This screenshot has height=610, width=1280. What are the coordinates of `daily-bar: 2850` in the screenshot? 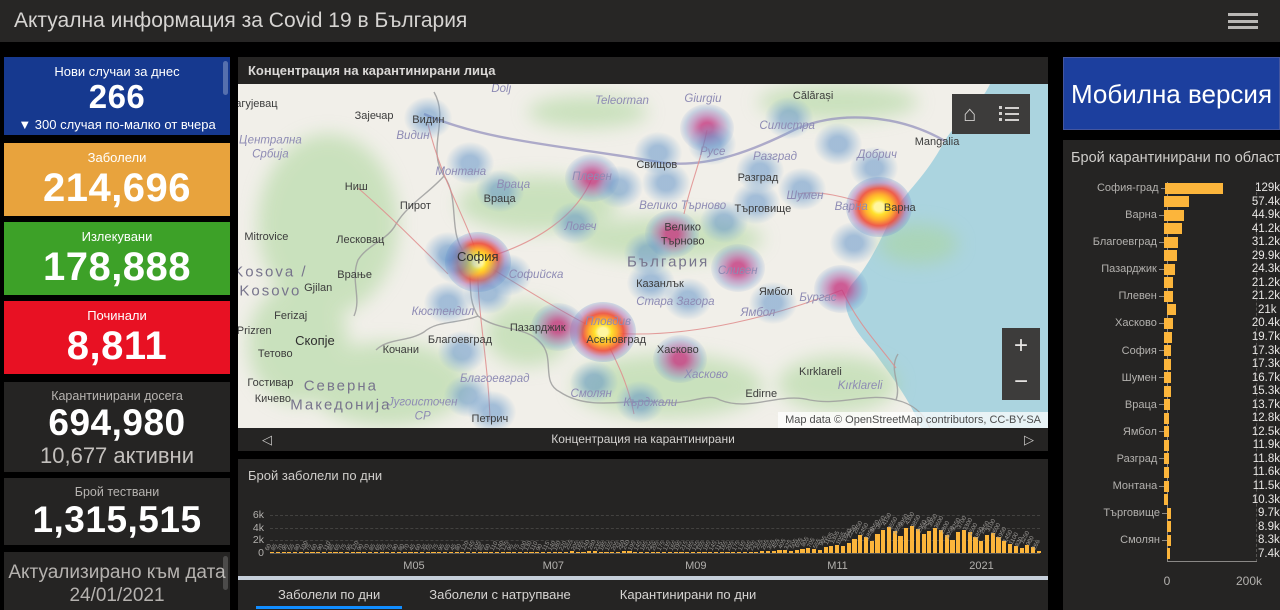 It's located at (858, 536).